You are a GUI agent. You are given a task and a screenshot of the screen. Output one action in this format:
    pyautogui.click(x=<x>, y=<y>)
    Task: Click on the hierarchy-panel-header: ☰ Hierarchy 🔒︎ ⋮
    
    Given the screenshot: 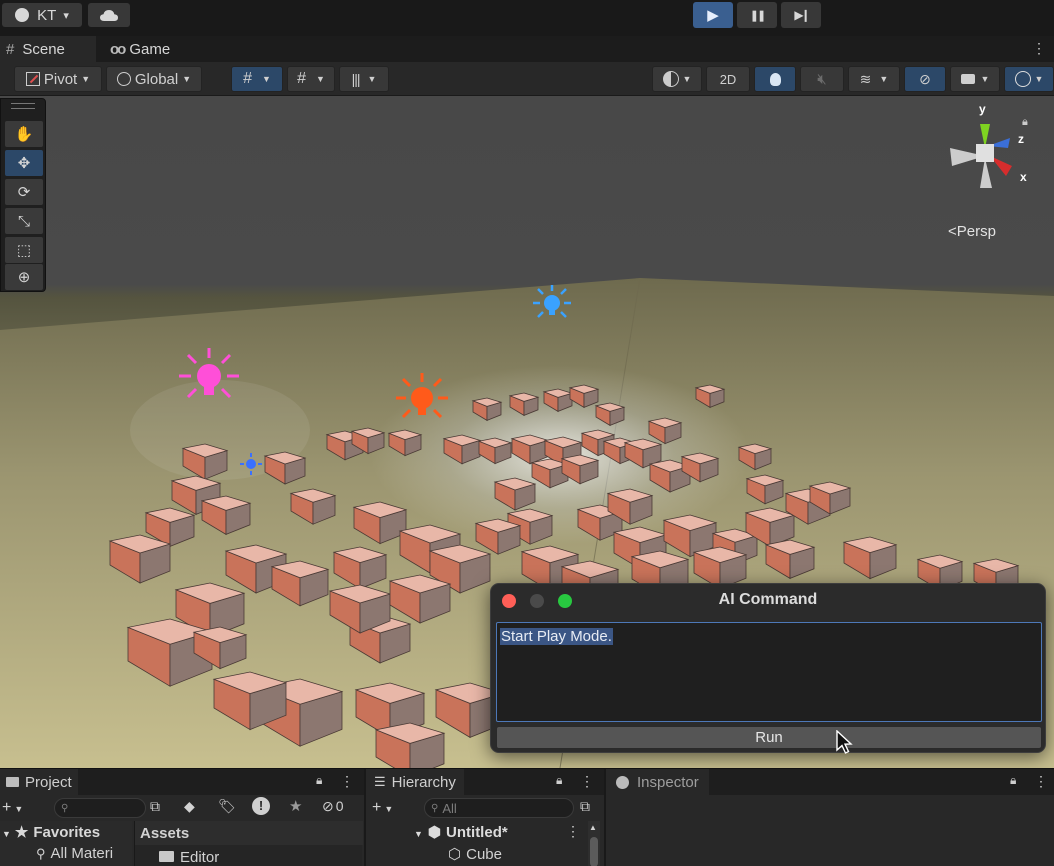 What is the action you would take?
    pyautogui.click(x=485, y=782)
    